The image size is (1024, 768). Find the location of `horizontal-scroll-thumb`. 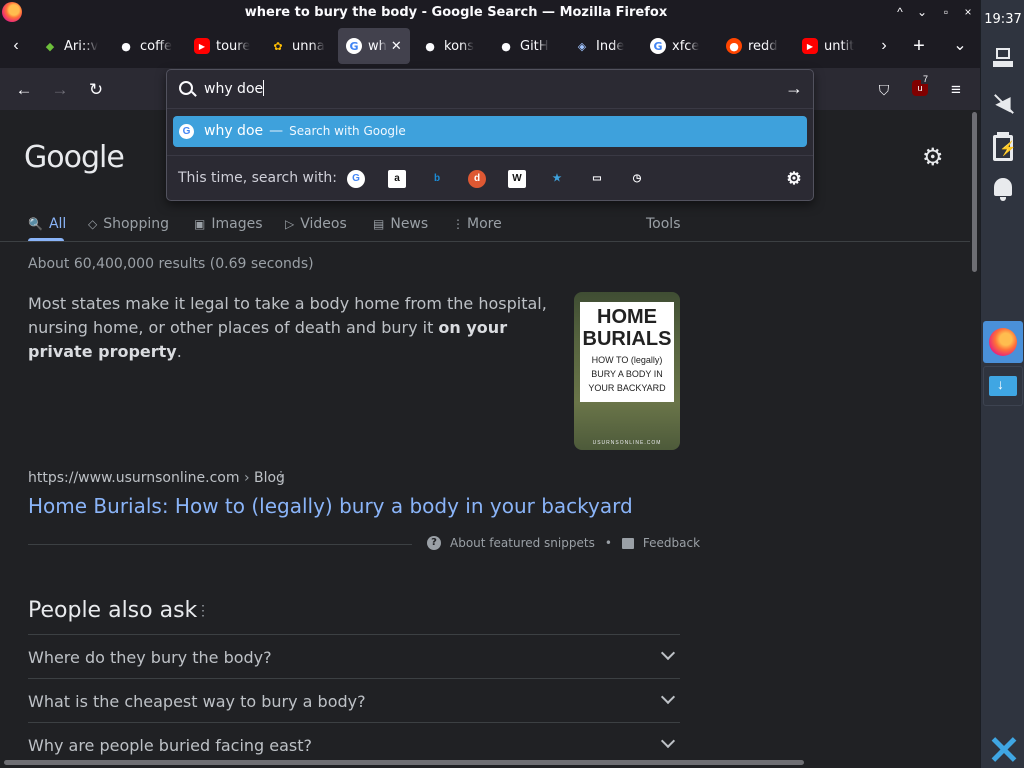

horizontal-scroll-thumb is located at coordinates (404, 762).